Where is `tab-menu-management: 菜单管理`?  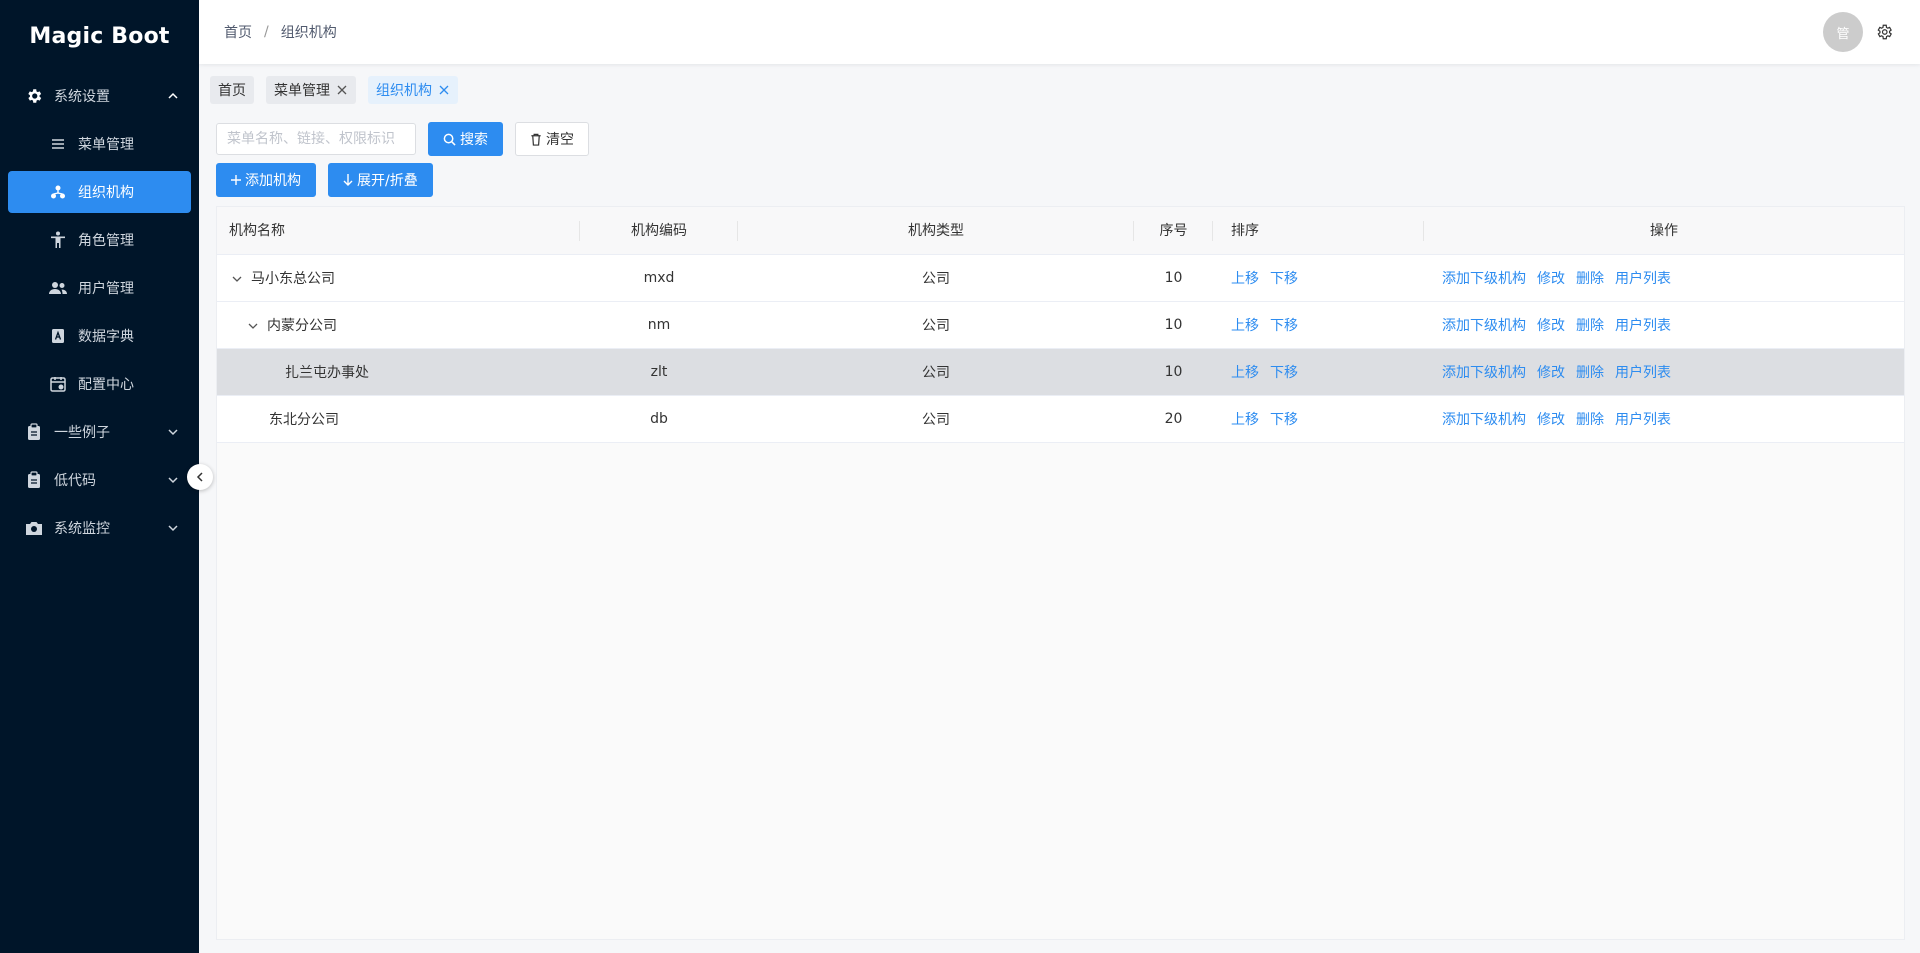 tab-menu-management: 菜单管理 is located at coordinates (311, 90).